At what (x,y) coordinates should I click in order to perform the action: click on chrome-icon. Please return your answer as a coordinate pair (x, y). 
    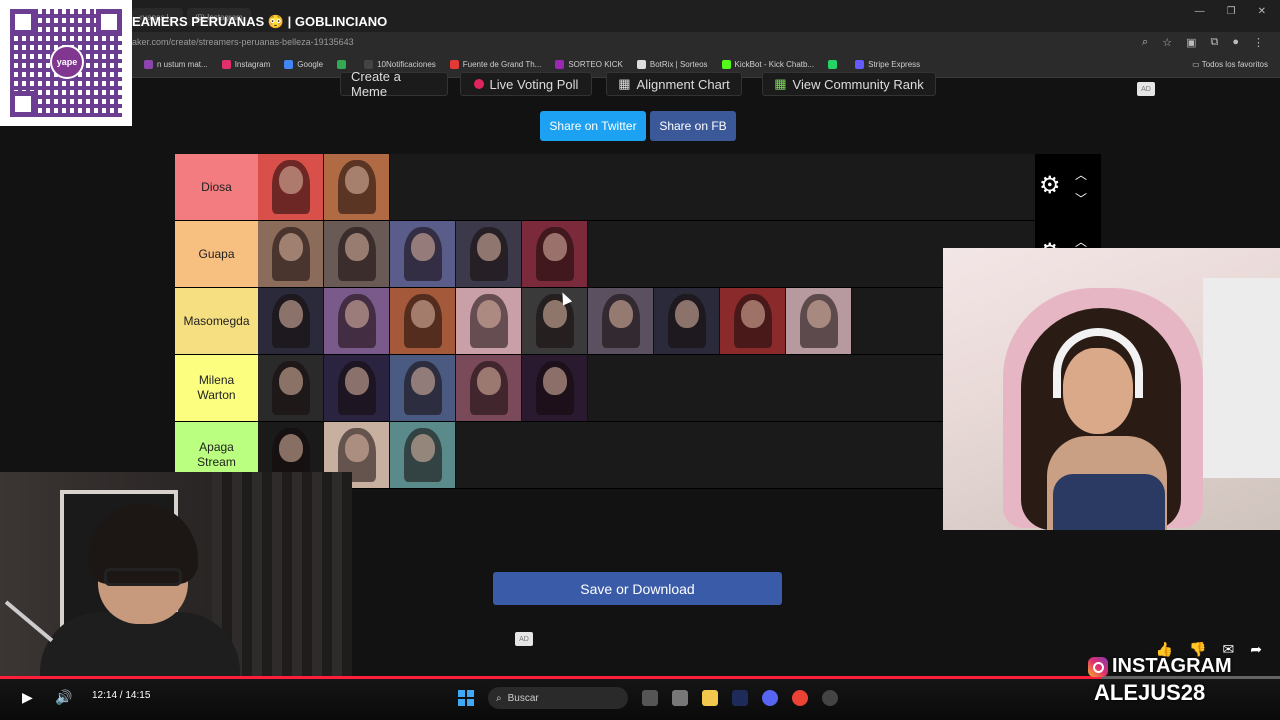
    Looking at the image, I should click on (800, 698).